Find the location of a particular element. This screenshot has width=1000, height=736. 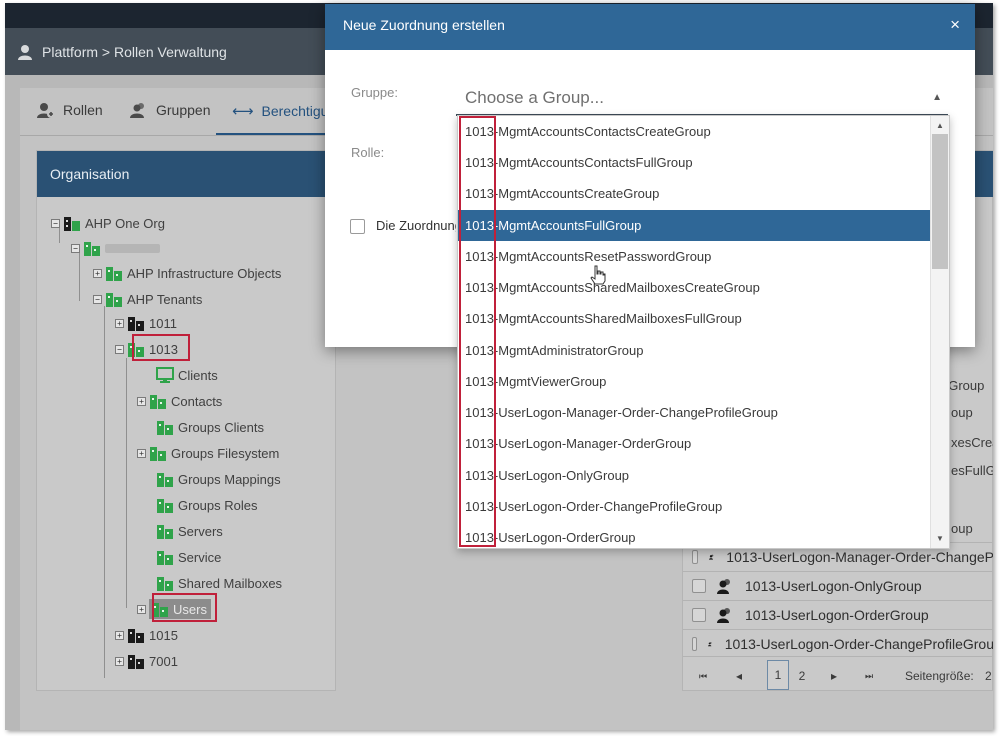

tree-node-groups-clients: Groups Clients is located at coordinates (210, 427).